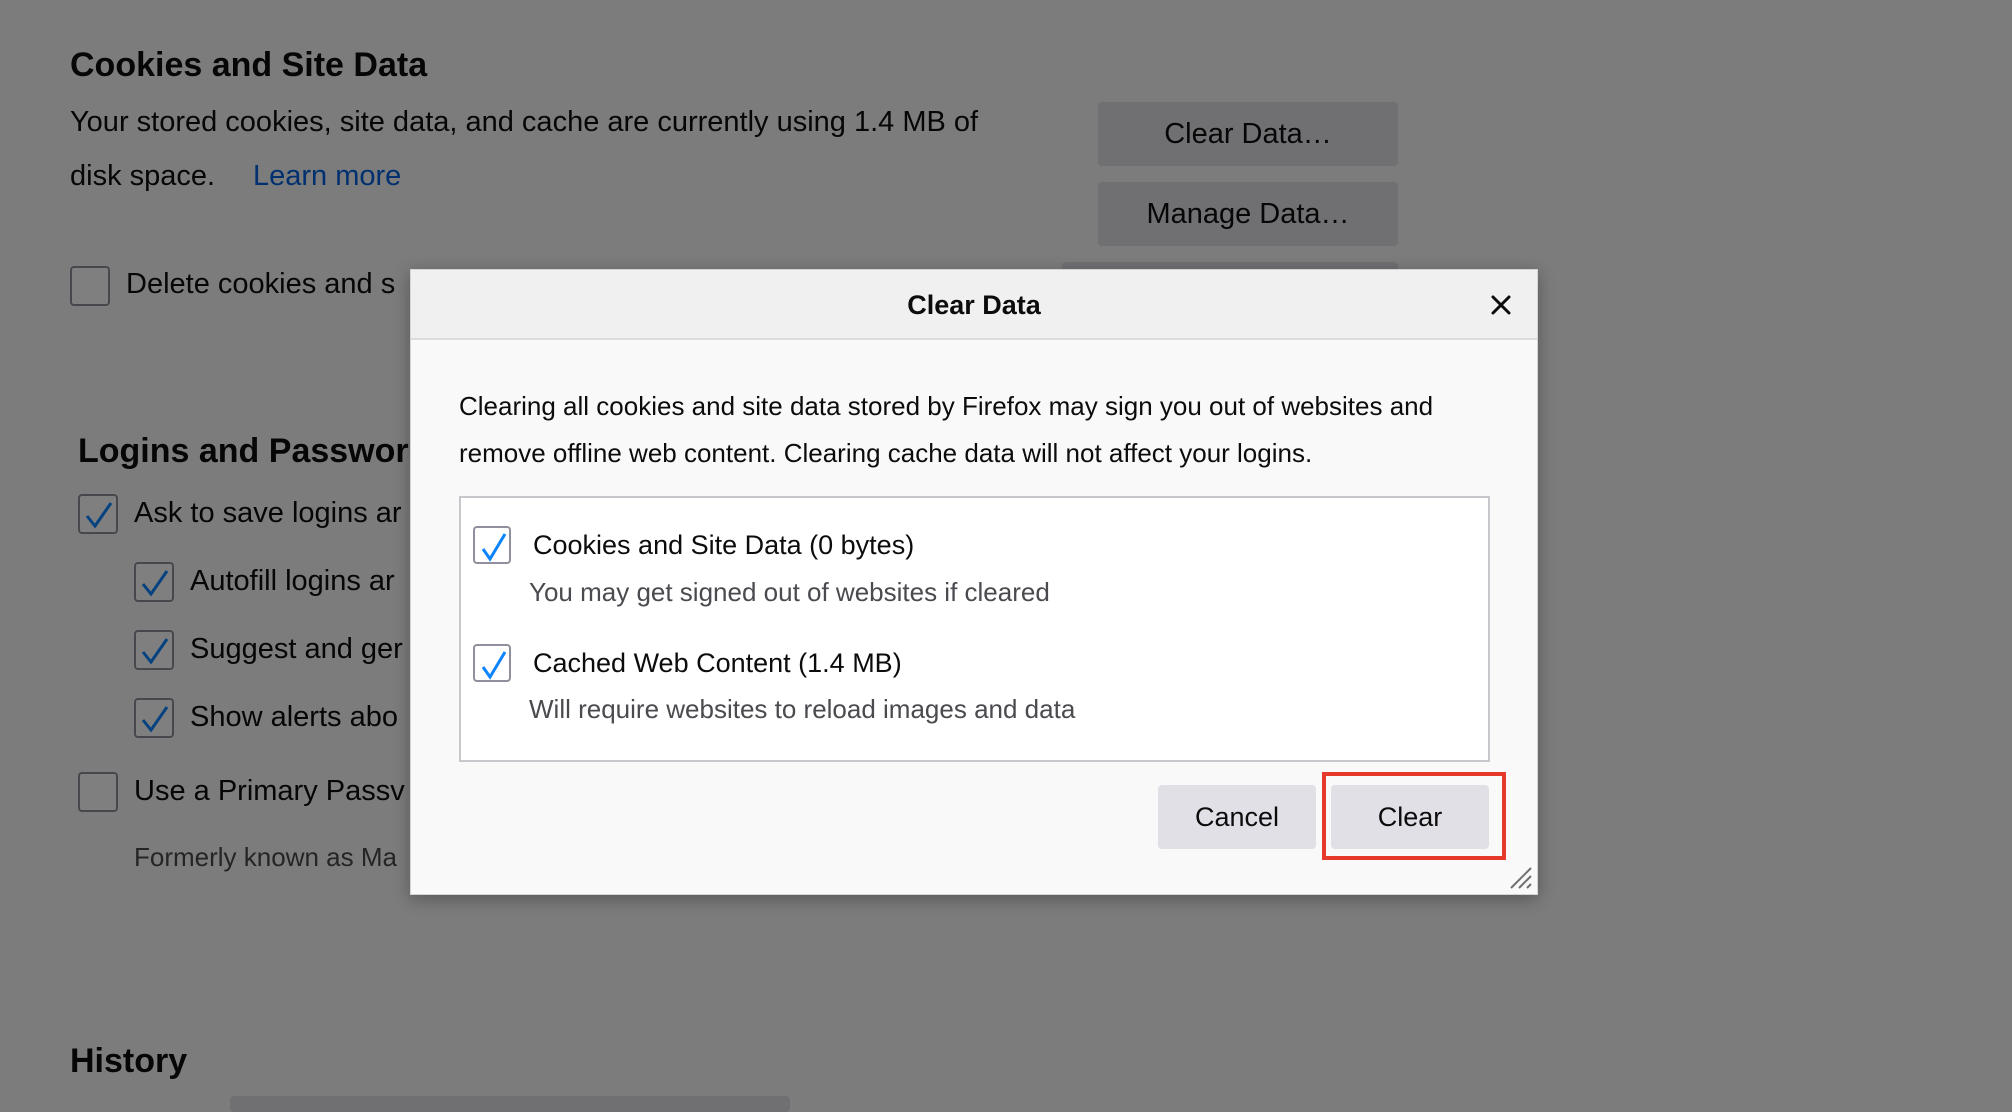 This screenshot has height=1112, width=2012. I want to click on dialog-title: Clear Data, so click(974, 305).